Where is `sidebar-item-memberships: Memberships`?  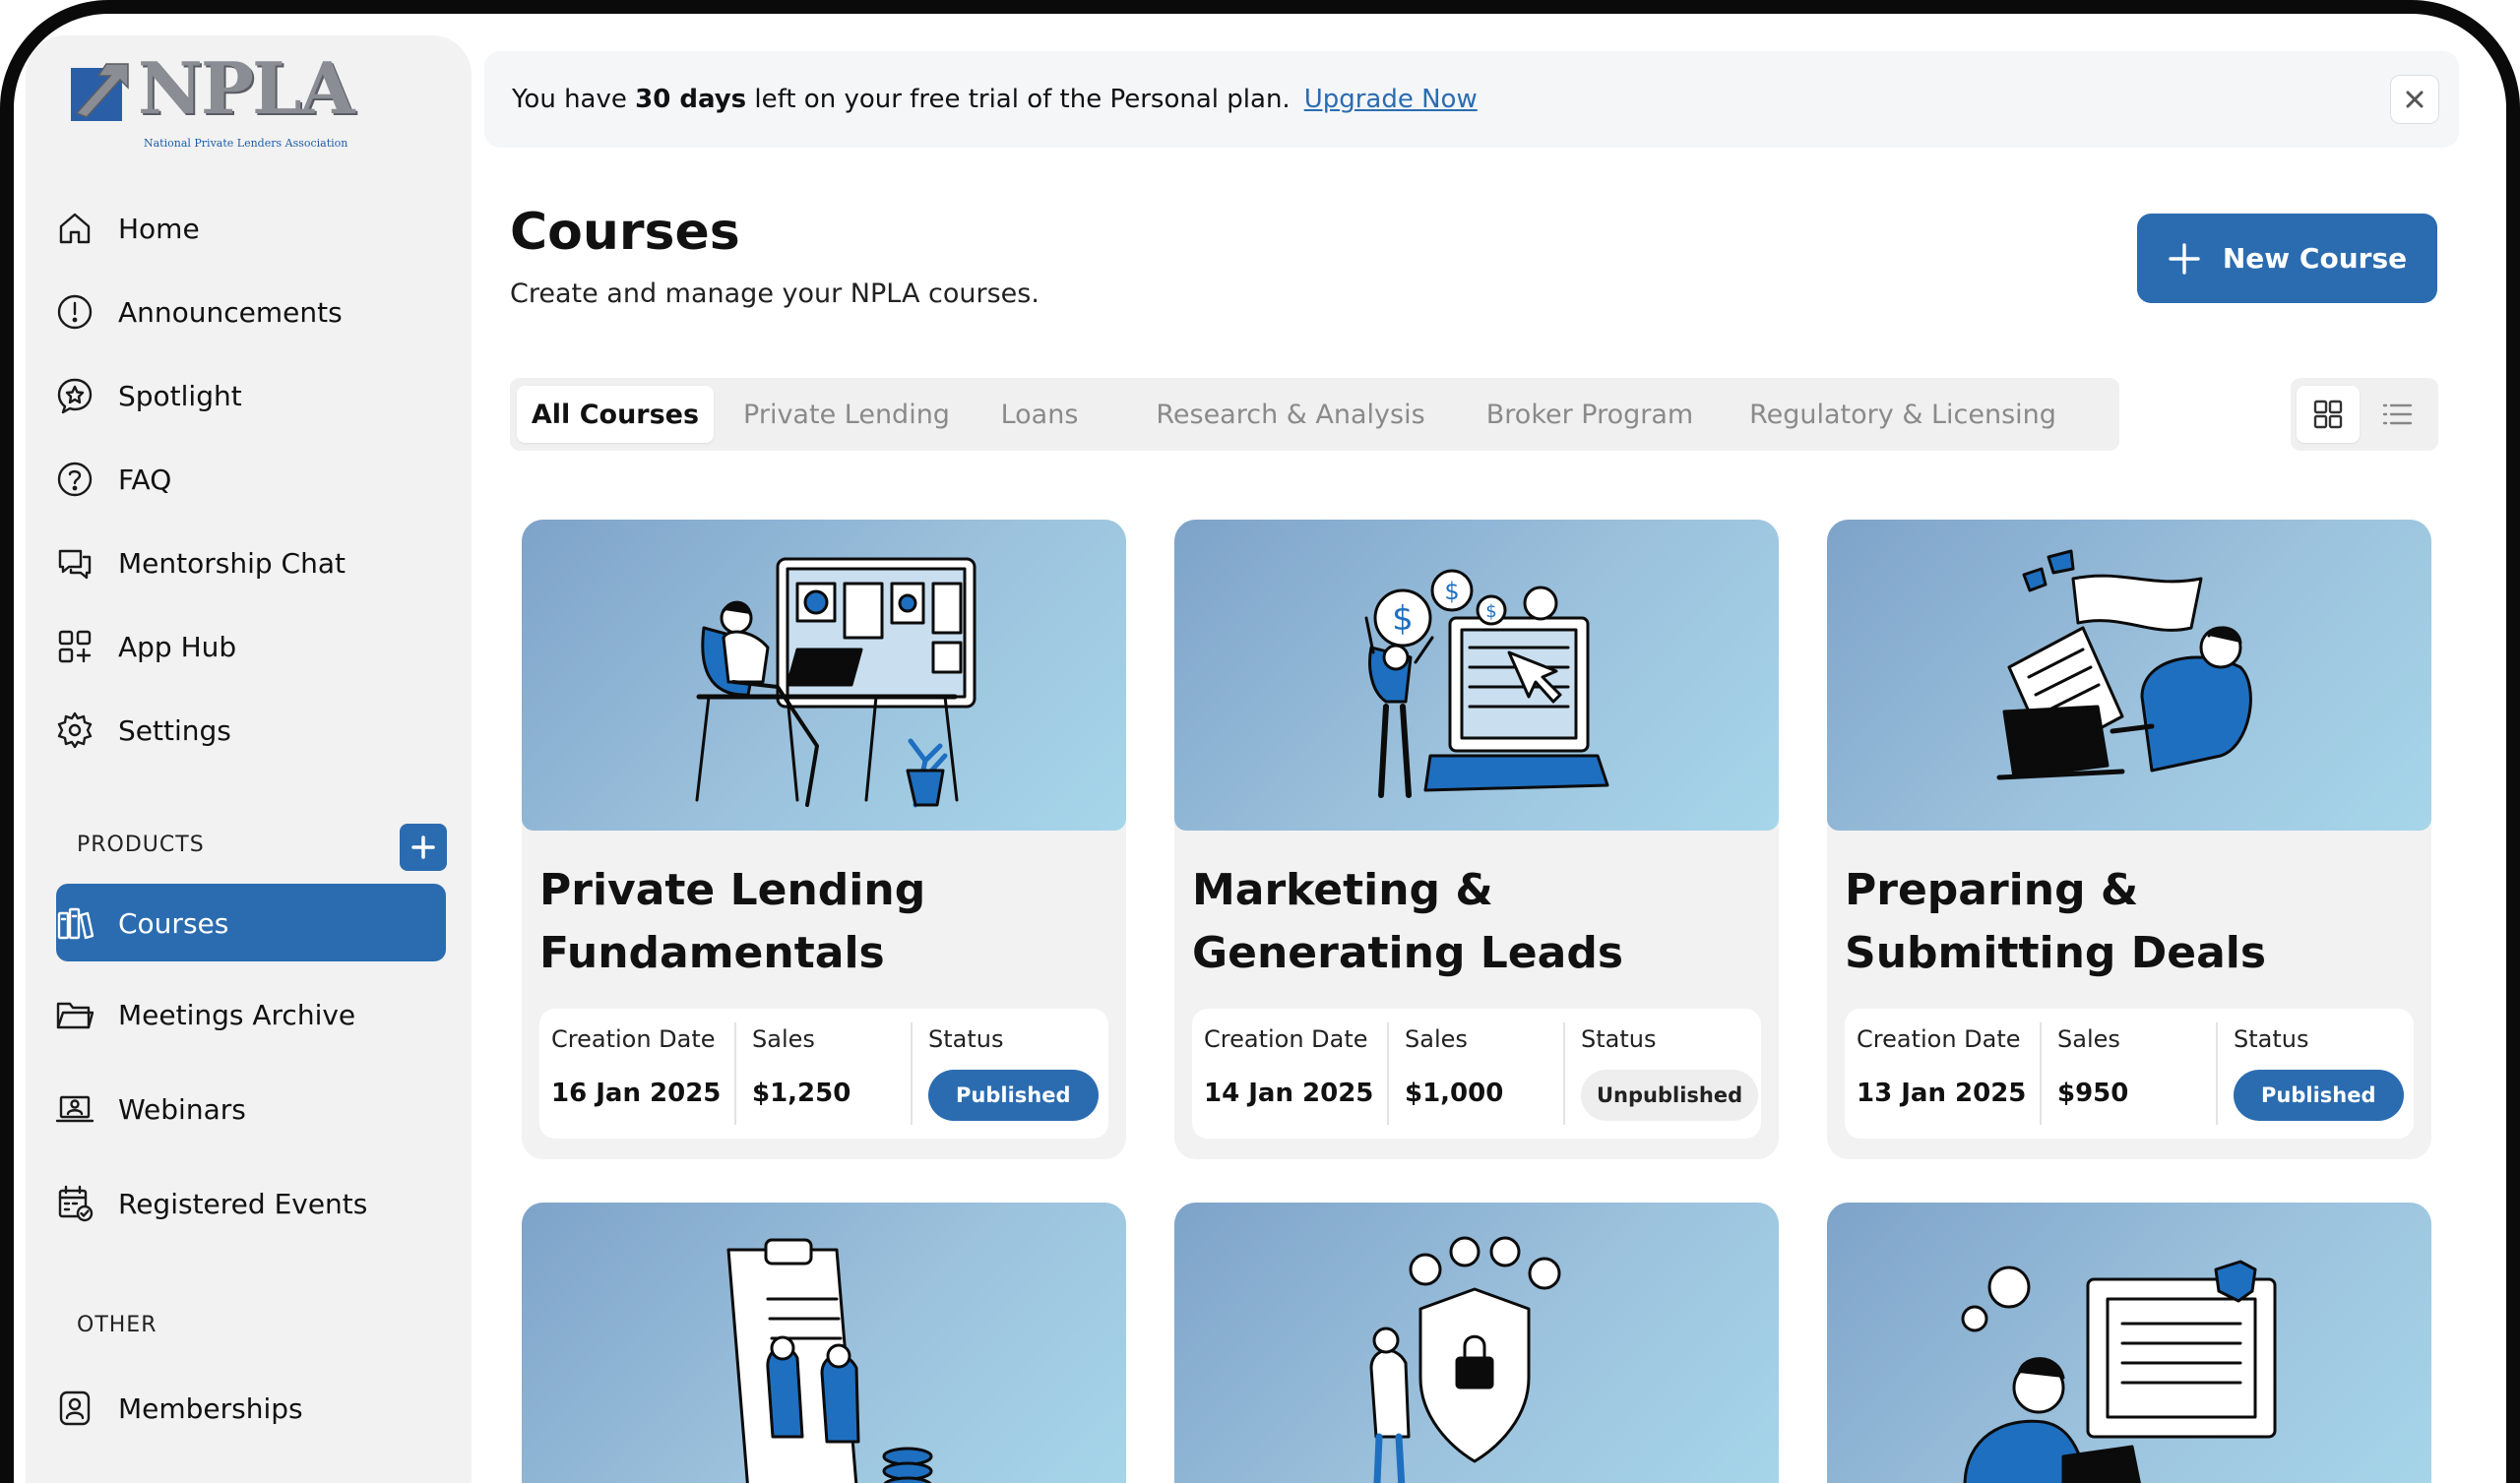
sidebar-item-memberships: Memberships is located at coordinates (250, 1408).